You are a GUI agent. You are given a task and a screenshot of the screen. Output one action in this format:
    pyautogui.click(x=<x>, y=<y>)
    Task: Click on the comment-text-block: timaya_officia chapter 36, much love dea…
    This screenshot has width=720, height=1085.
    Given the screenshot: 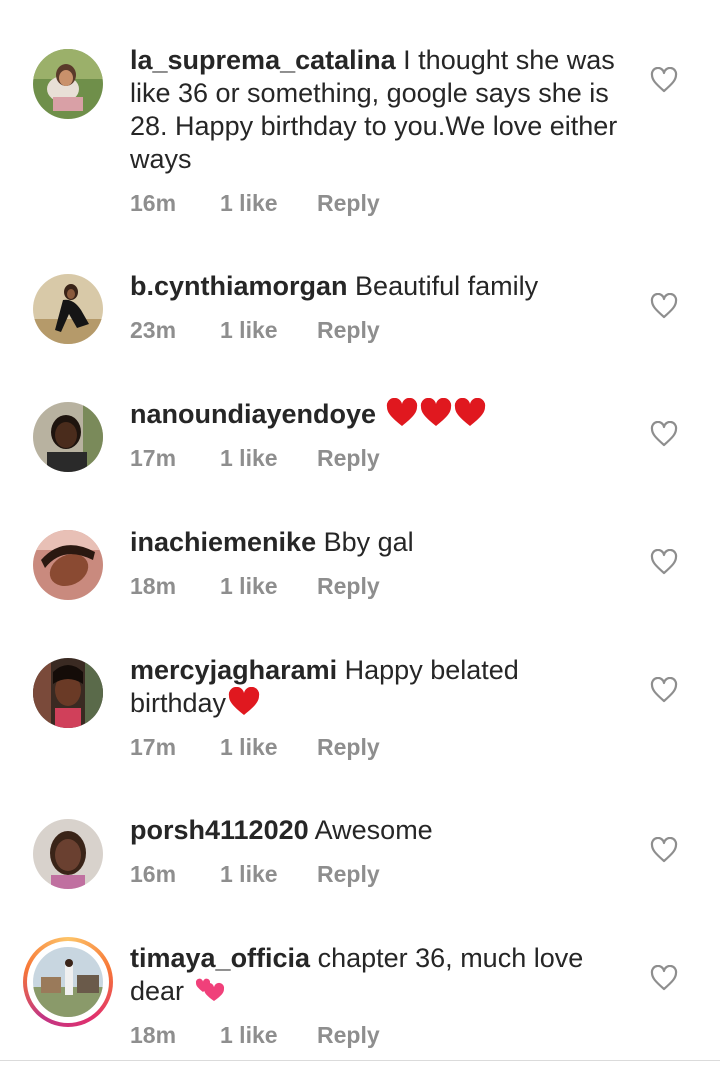 What is the action you would take?
    pyautogui.click(x=375, y=975)
    